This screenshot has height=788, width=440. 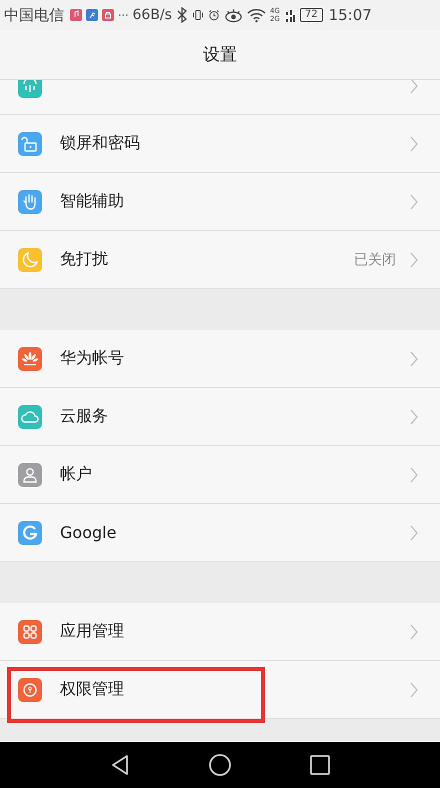 What do you see at coordinates (220, 359) in the screenshot?
I see `settings-item: 华为帐号` at bounding box center [220, 359].